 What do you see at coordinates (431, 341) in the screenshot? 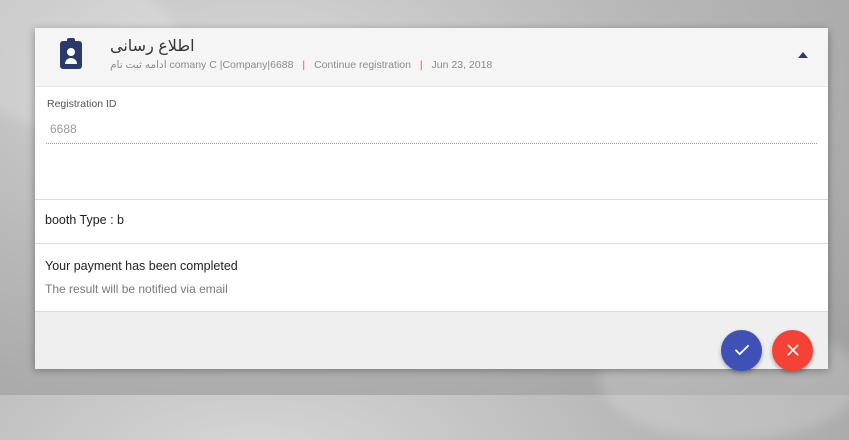
I see `card-footer` at bounding box center [431, 341].